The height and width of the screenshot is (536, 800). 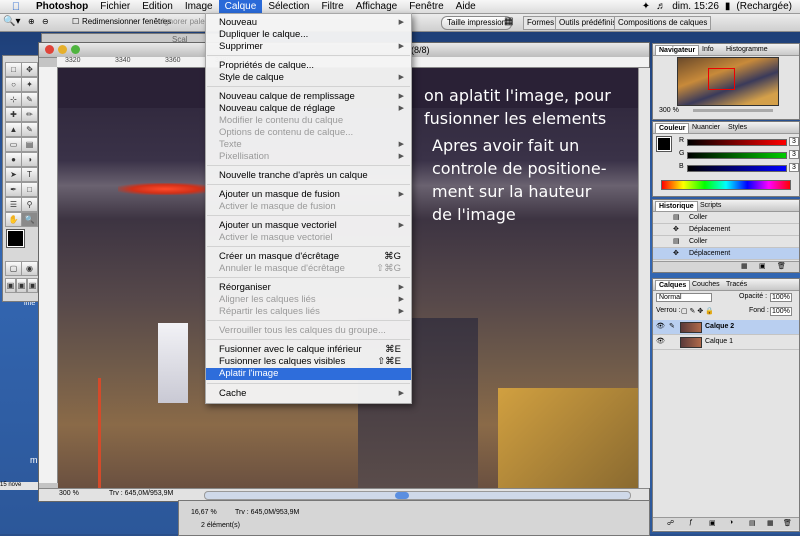 I want to click on dodge-tool-icon: ◑, so click(x=29, y=159).